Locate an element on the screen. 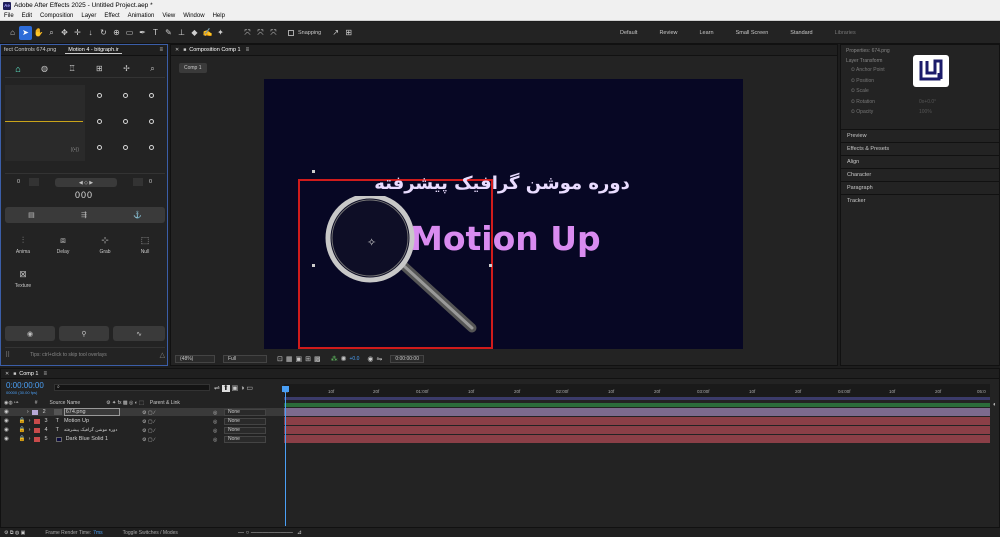  composition-close-icon: ✕ is located at coordinates (177, 50).